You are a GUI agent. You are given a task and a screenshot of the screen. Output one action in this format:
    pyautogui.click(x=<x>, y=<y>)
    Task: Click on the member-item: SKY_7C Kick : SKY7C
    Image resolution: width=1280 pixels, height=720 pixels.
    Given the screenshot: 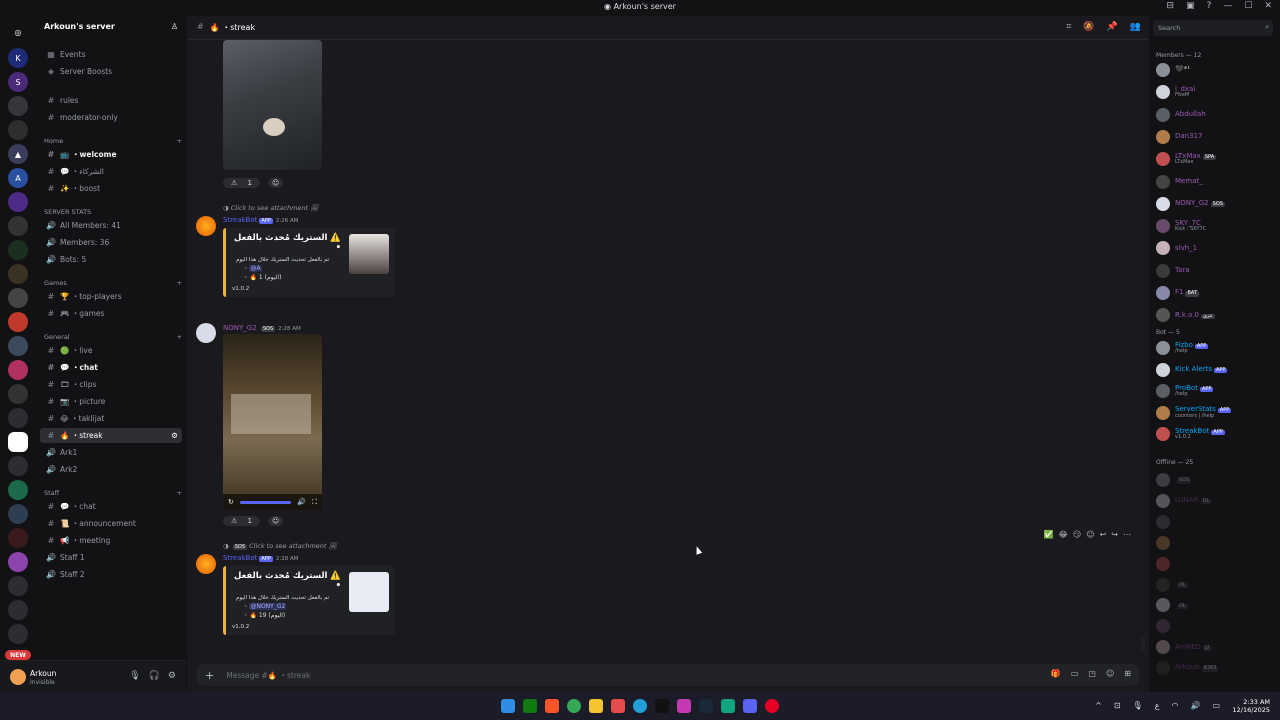 What is the action you would take?
    pyautogui.click(x=1216, y=226)
    